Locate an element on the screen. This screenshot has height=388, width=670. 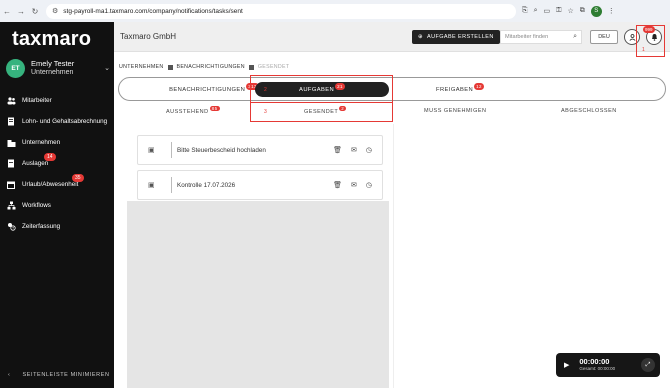
breadcrumb-separator is located at coordinates (170, 67).